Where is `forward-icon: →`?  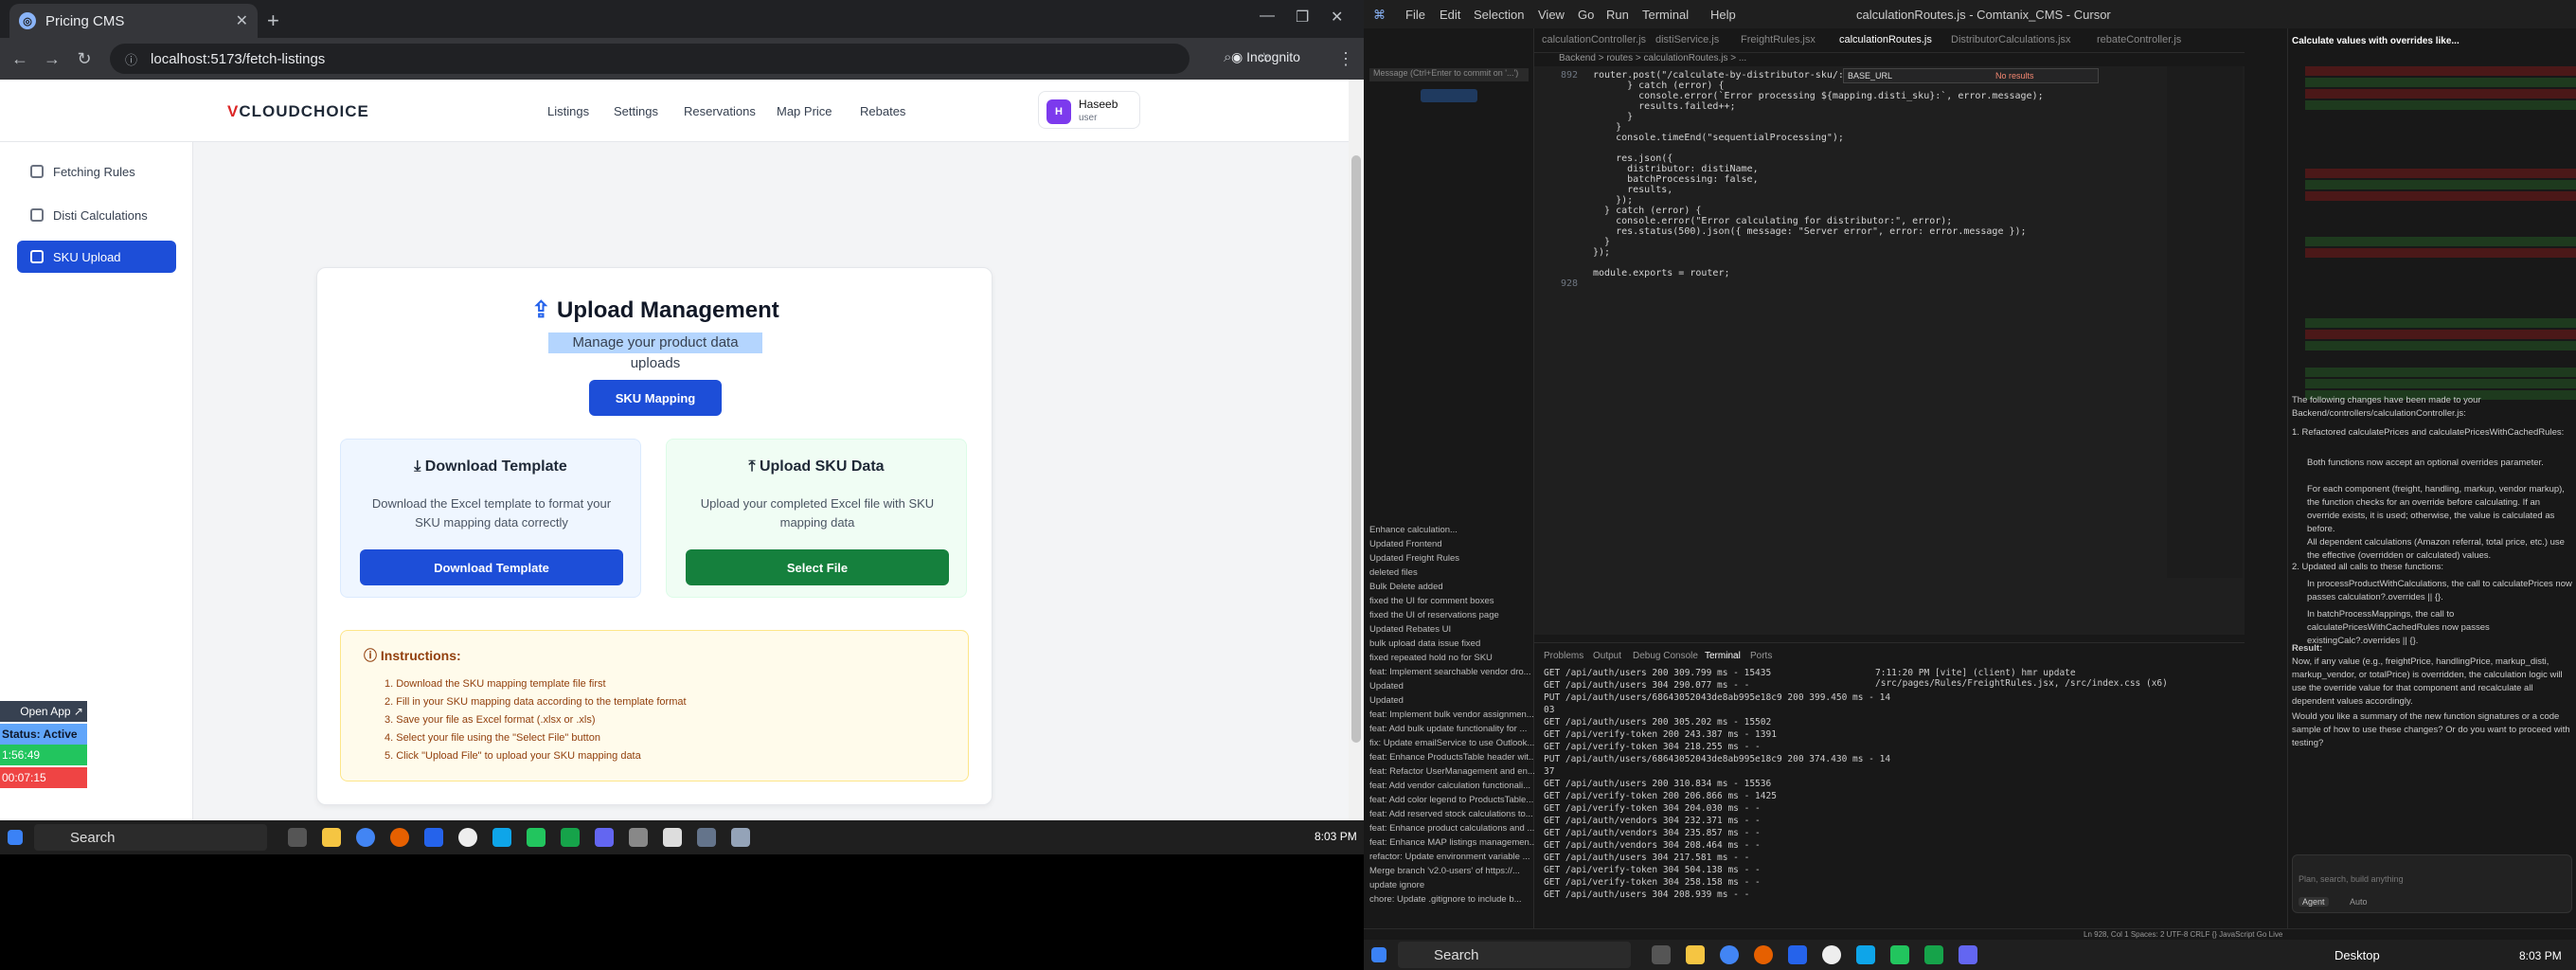
forward-icon: → is located at coordinates (52, 59).